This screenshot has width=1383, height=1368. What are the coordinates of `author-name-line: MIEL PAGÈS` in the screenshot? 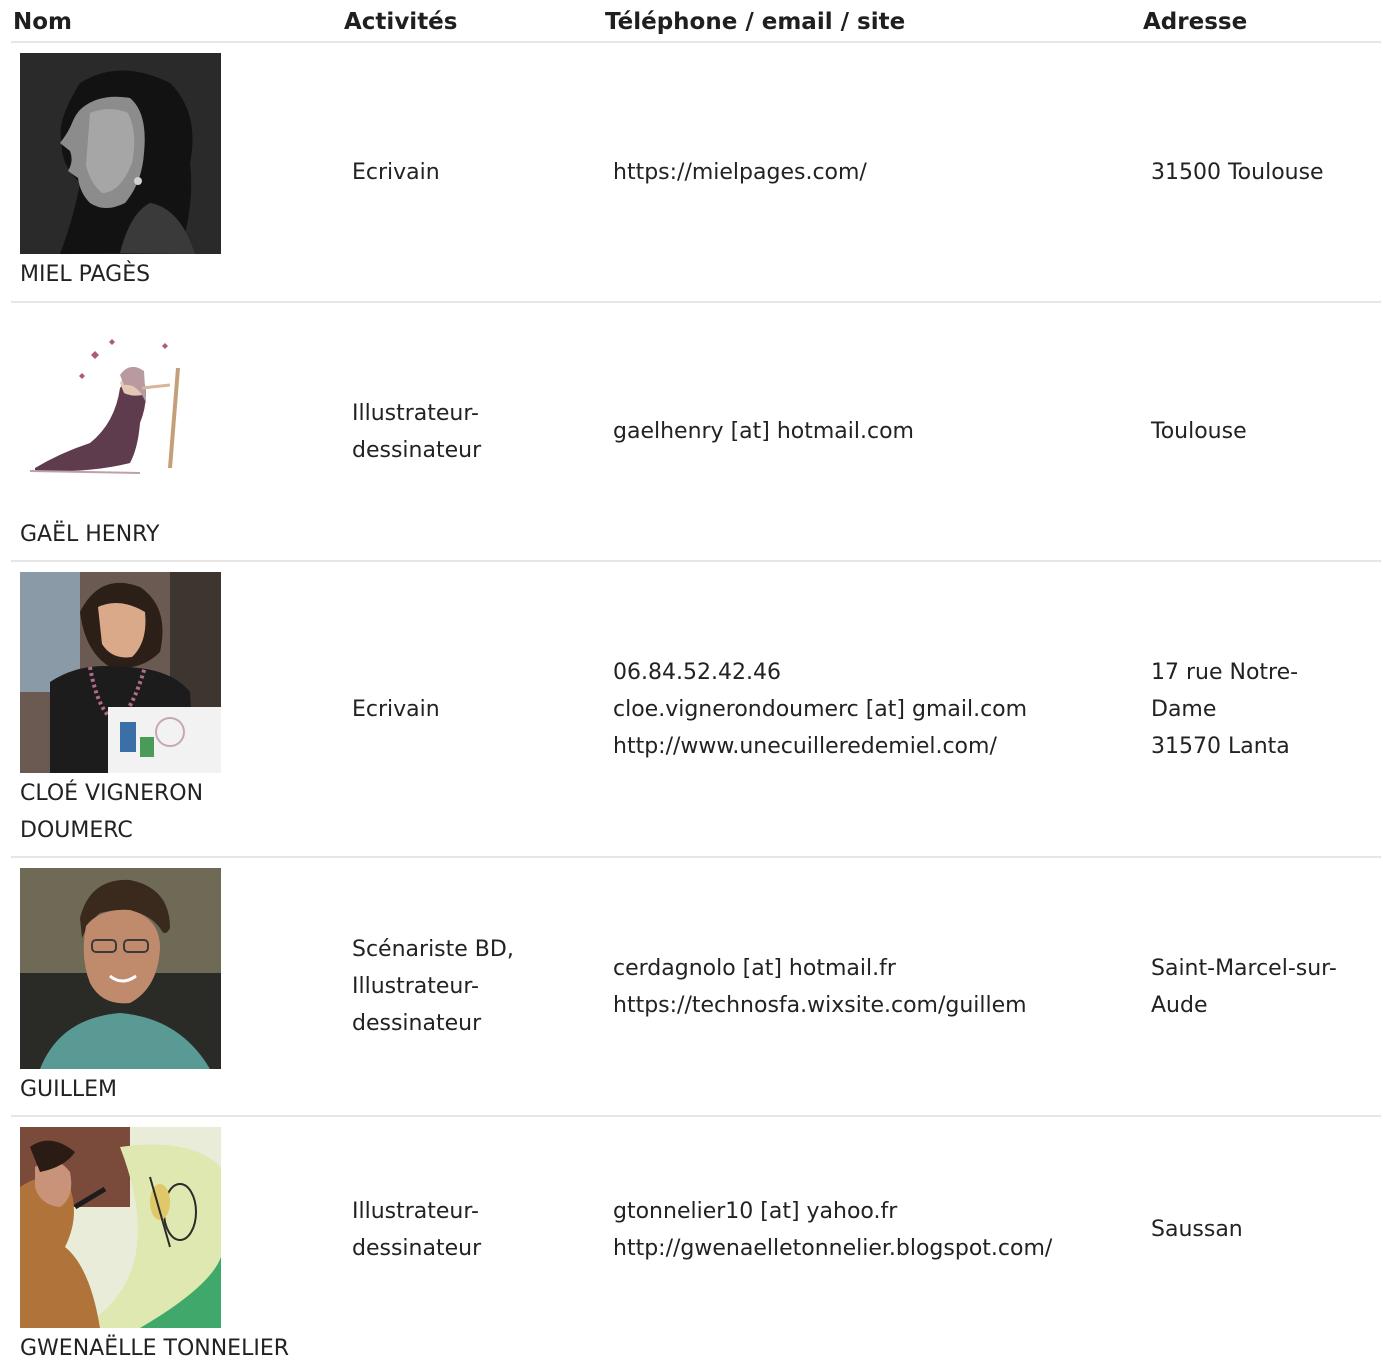 It's located at (85, 274).